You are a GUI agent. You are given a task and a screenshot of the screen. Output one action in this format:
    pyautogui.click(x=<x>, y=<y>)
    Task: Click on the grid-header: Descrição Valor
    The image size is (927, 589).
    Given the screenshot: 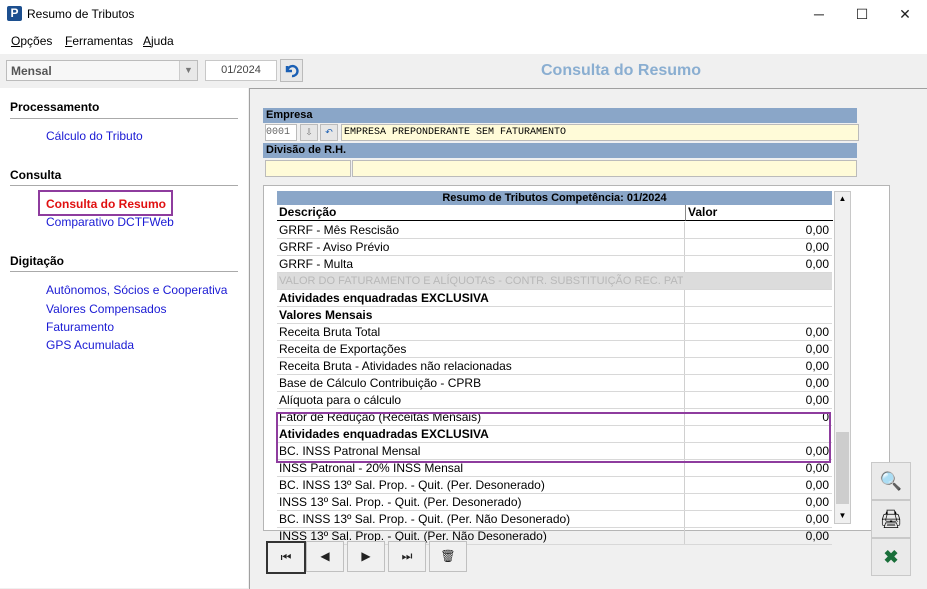 What is the action you would take?
    pyautogui.click(x=555, y=213)
    